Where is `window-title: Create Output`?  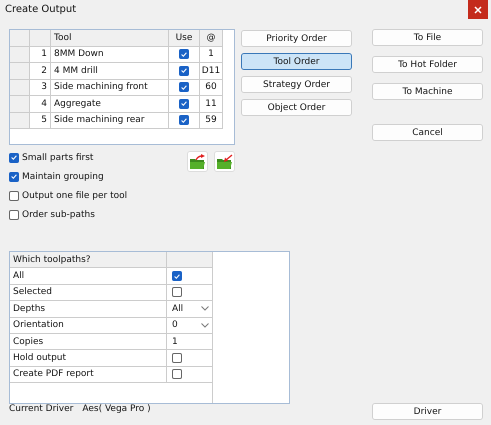
window-title: Create Output is located at coordinates (40, 9).